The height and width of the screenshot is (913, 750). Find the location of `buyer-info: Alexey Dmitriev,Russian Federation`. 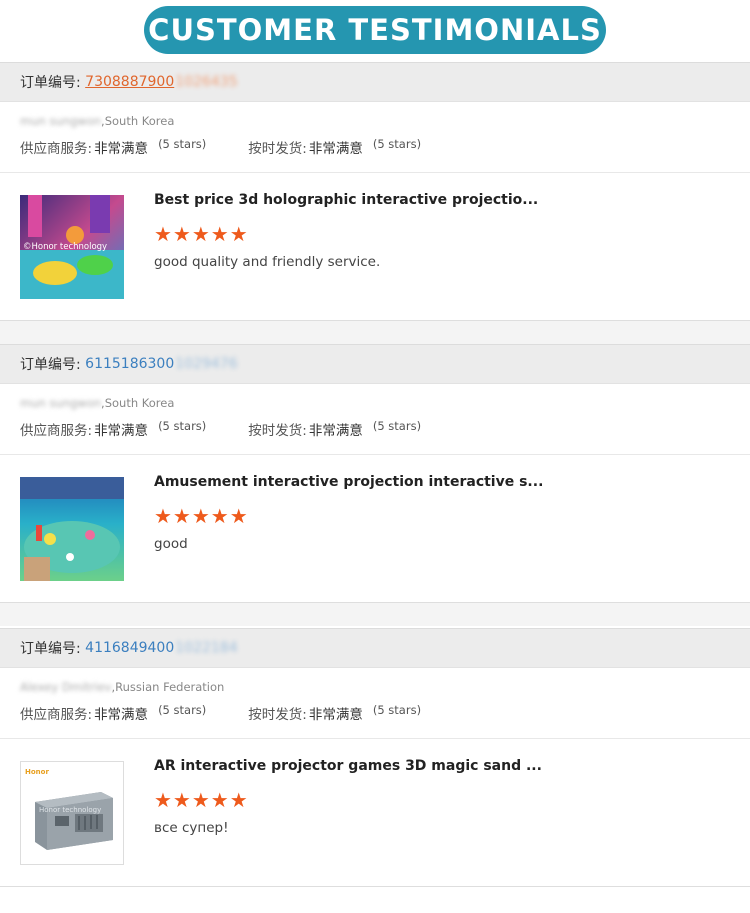

buyer-info: Alexey Dmitriev,Russian Federation is located at coordinates (122, 687).